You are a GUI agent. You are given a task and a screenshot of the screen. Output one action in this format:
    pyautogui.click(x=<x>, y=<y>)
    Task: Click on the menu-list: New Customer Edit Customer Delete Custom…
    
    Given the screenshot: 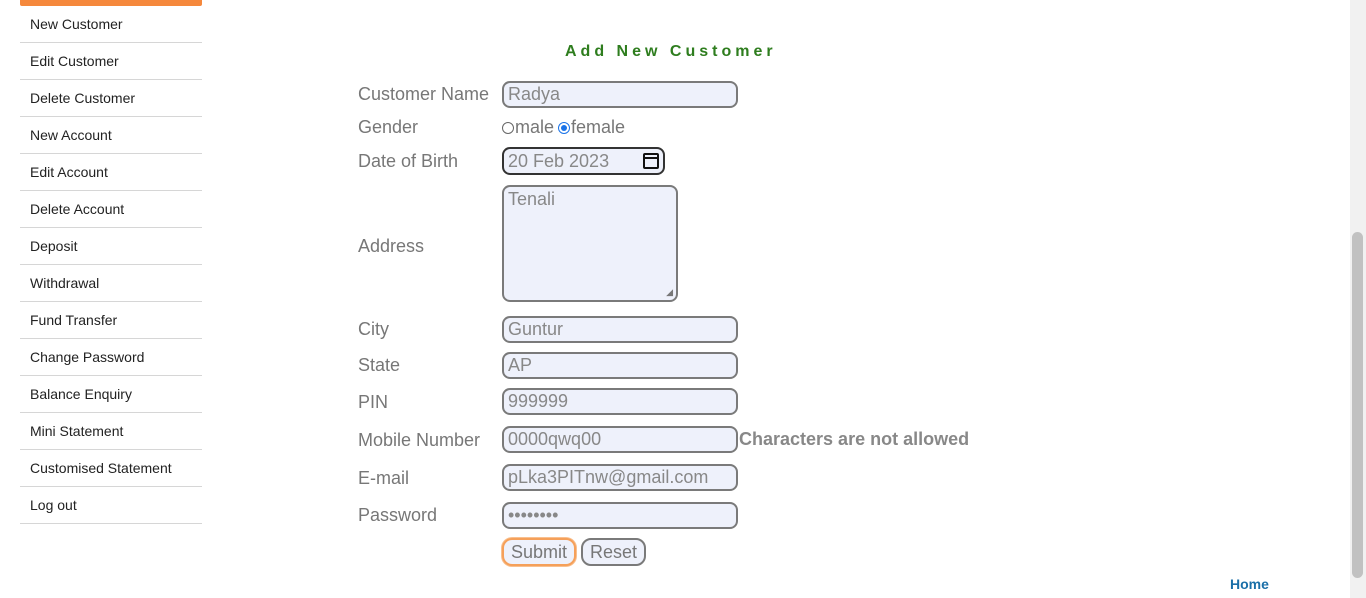 What is the action you would take?
    pyautogui.click(x=111, y=265)
    